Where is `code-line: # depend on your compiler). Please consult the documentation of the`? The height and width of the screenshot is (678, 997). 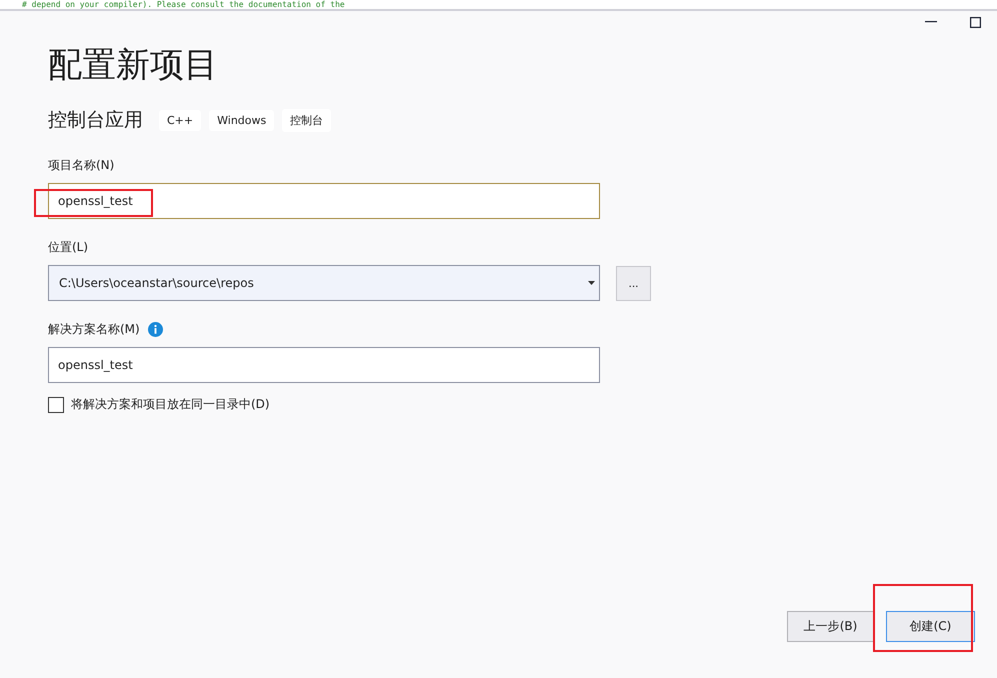 code-line: # depend on your compiler). Please consult the documentation of the is located at coordinates (183, 4).